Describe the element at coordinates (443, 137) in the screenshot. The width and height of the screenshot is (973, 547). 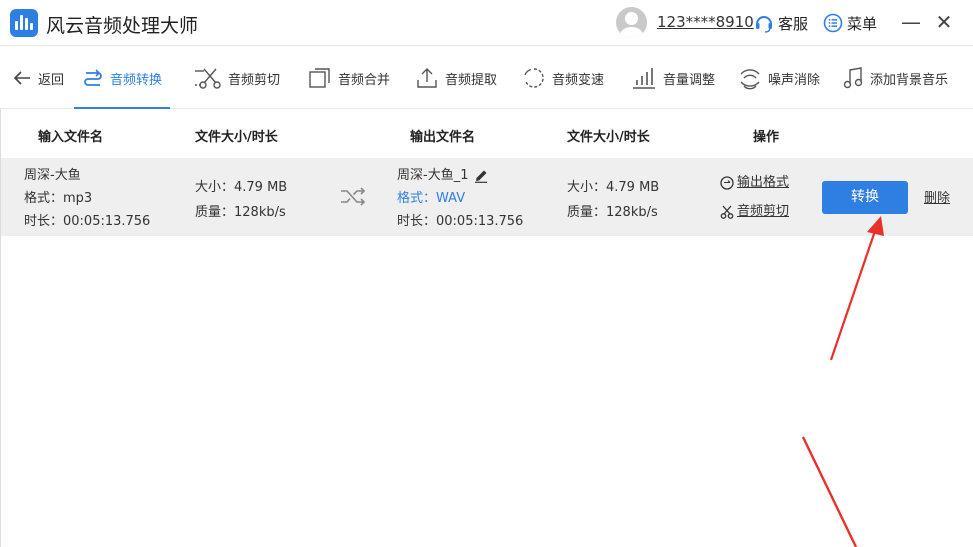
I see `column-header-output-name: 输出文件名` at that location.